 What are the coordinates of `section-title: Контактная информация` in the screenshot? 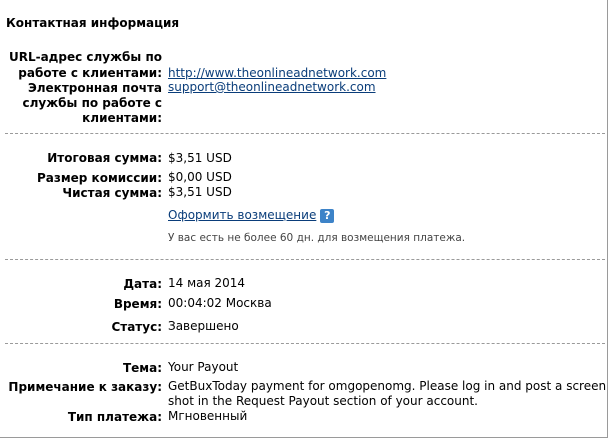 It's located at (93, 23).